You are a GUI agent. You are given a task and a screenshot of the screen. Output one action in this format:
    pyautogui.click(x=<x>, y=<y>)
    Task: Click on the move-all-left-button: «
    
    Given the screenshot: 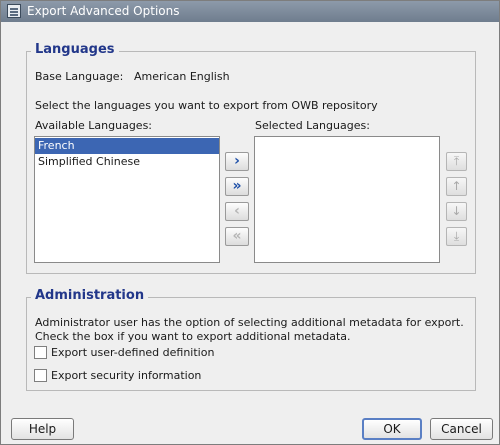 What is the action you would take?
    pyautogui.click(x=237, y=236)
    